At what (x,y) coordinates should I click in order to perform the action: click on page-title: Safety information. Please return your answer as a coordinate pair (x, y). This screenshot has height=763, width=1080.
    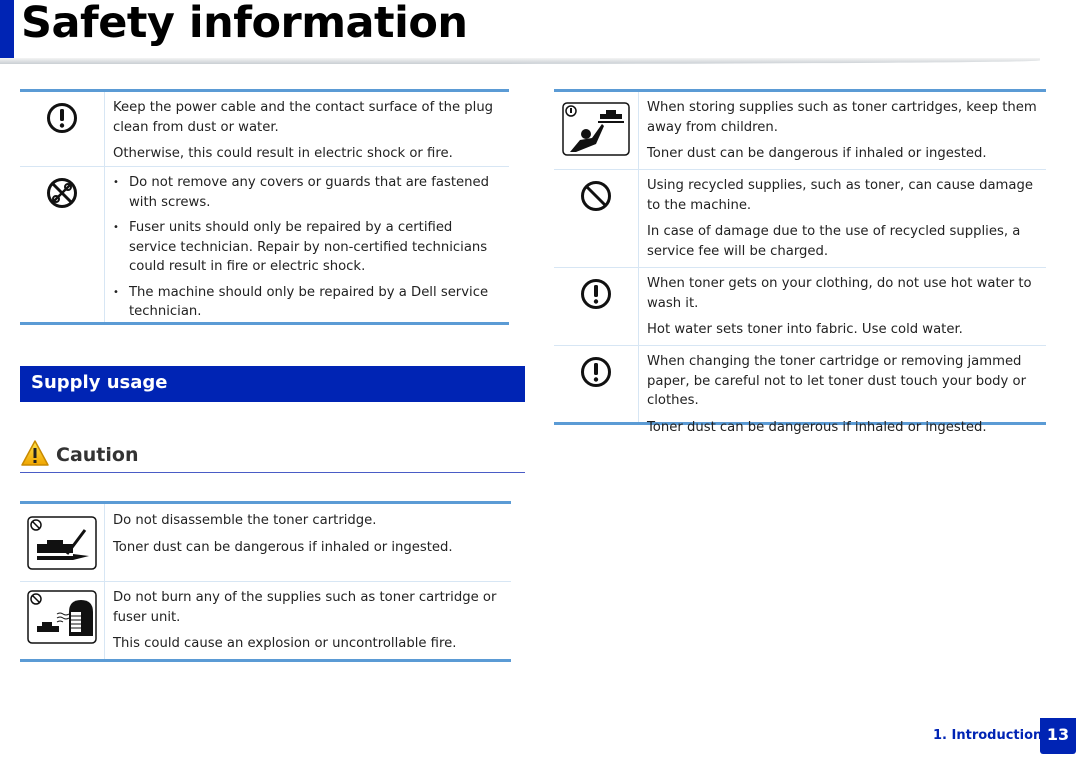
    Looking at the image, I should click on (244, 24).